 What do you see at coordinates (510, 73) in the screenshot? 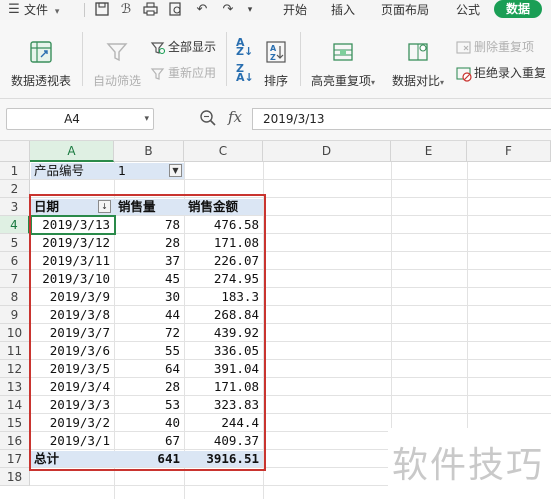
I see `reject-duplicates-label: 拒绝录入重复` at bounding box center [510, 73].